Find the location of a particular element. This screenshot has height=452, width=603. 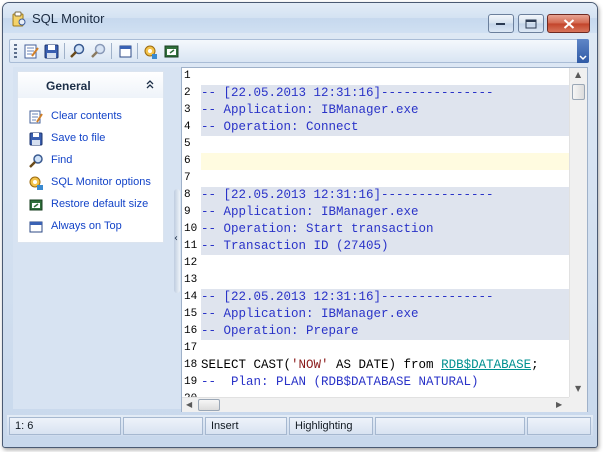

code-line: -- Operation: Prepare is located at coordinates (385, 331).